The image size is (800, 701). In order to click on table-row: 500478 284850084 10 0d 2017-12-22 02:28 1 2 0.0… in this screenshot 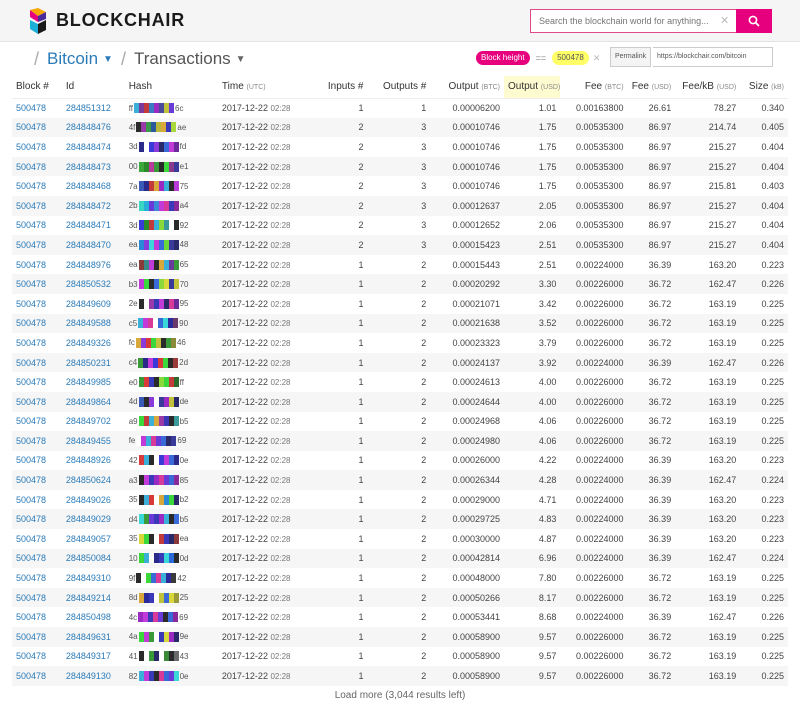, I will do `click(400, 558)`.